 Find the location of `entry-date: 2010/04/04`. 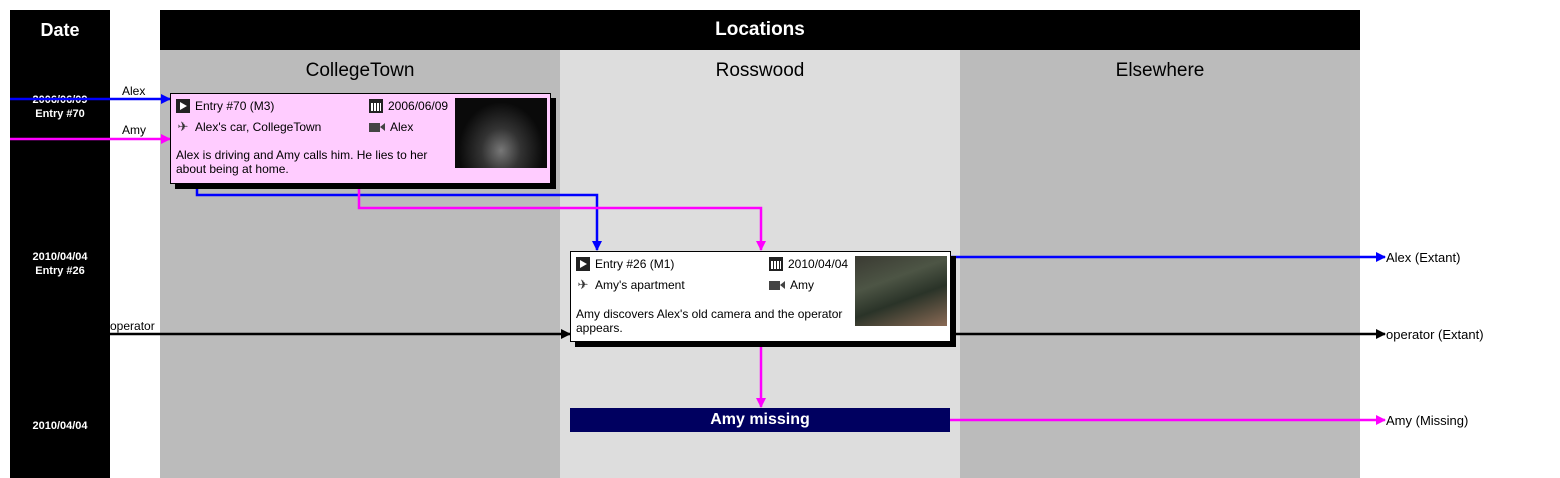

entry-date: 2010/04/04 is located at coordinates (818, 264).